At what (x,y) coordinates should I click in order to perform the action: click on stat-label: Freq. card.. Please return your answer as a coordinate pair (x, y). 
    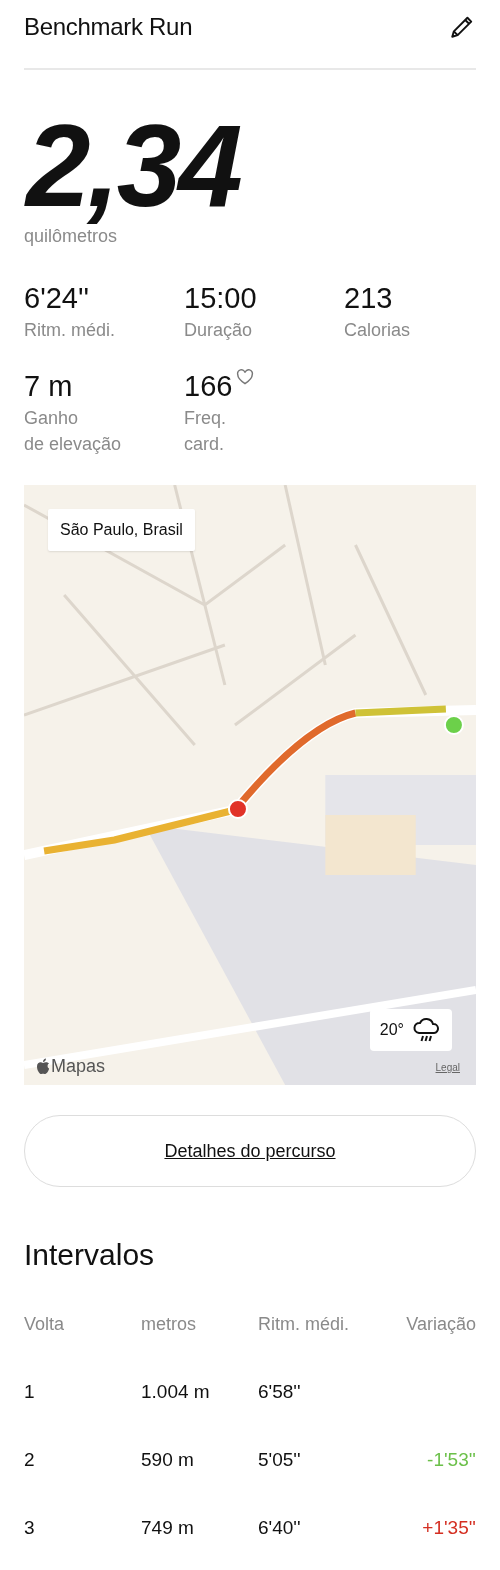
    Looking at the image, I should click on (205, 431).